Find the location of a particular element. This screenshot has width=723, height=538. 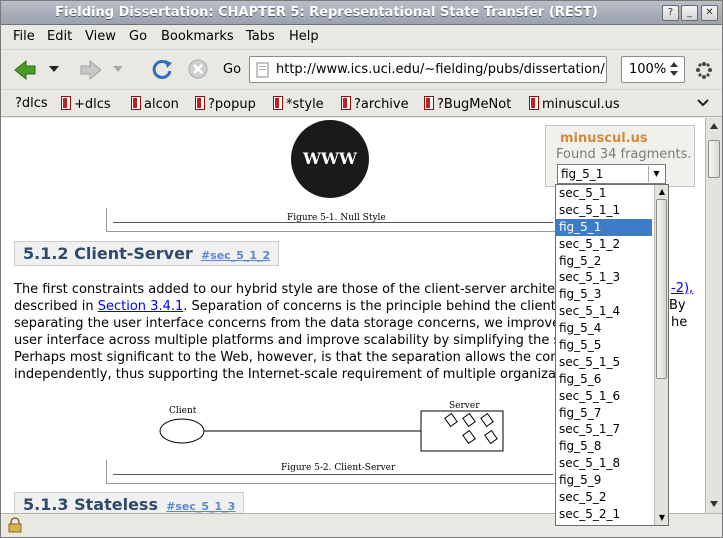

fragment-select-value: fig_5_1 is located at coordinates (582, 174).